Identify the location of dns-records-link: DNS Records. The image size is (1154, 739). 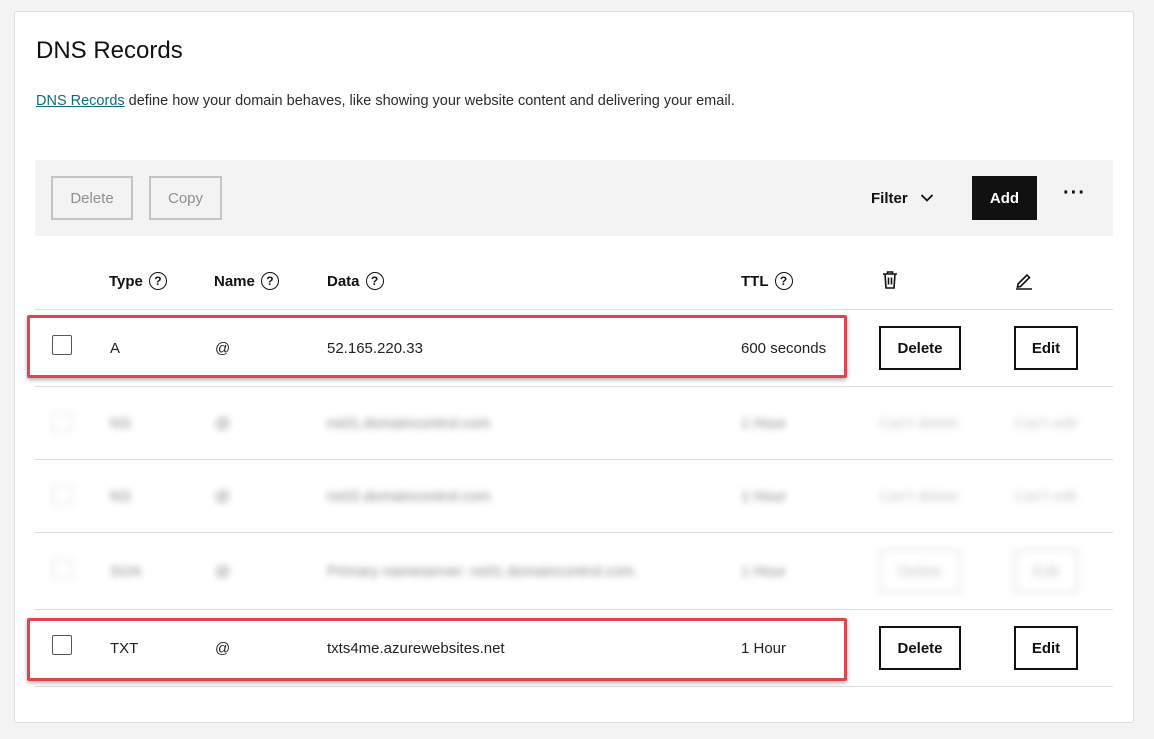
(80, 101).